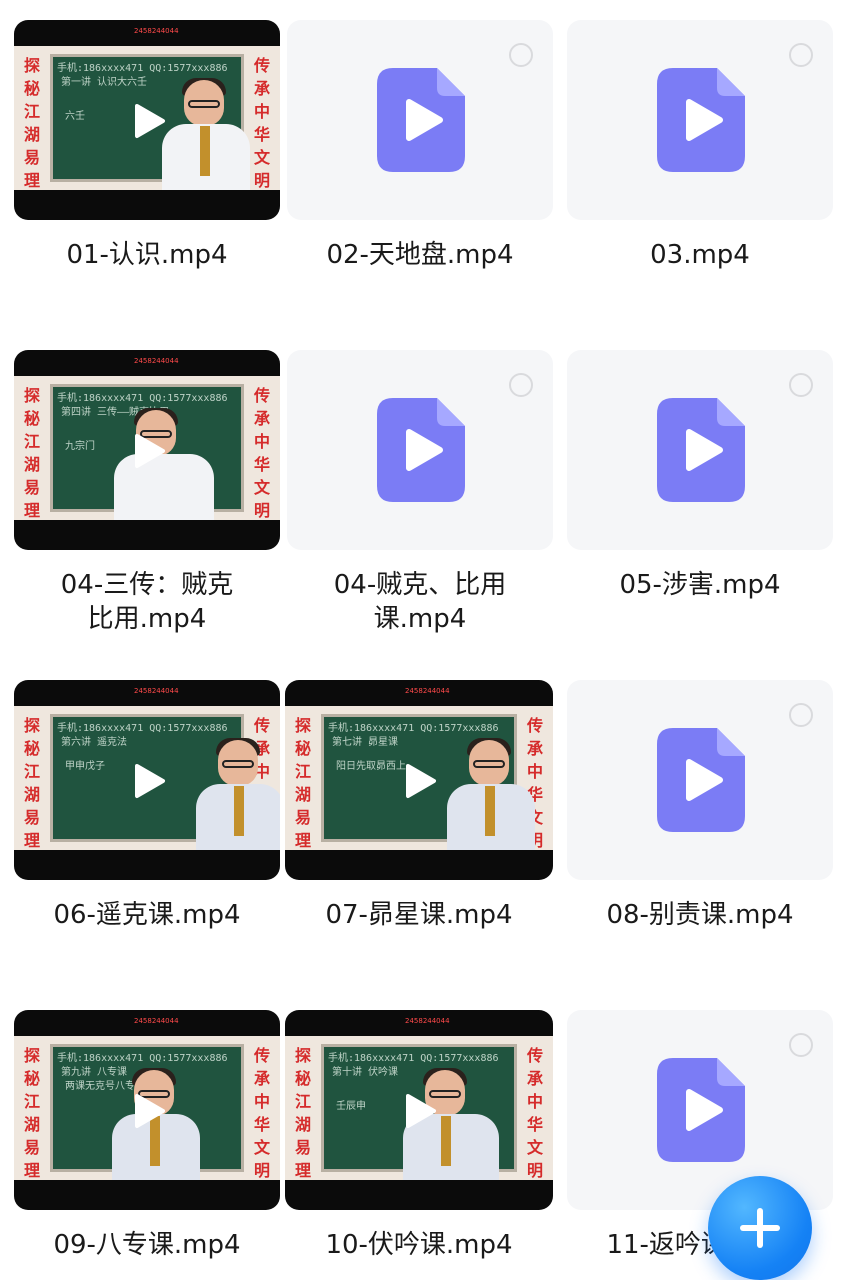  Describe the element at coordinates (420, 255) in the screenshot. I see `file-name: 02-天地盘.mp4` at that location.